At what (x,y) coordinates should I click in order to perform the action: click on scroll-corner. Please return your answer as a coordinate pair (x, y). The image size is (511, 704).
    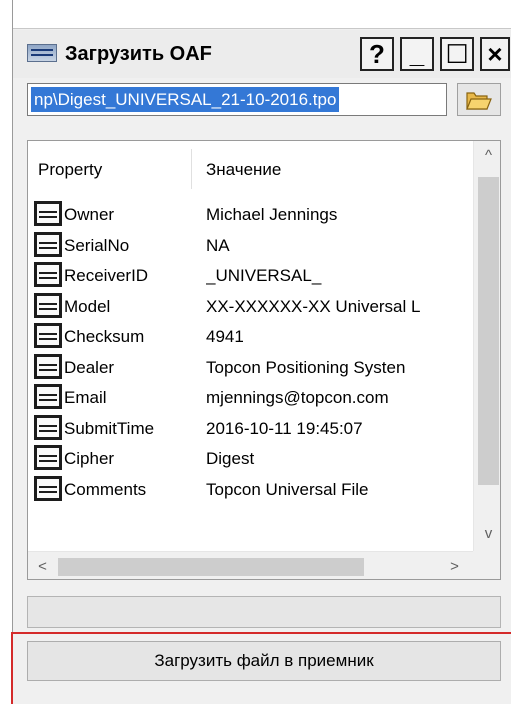
    Looking at the image, I should click on (486, 565).